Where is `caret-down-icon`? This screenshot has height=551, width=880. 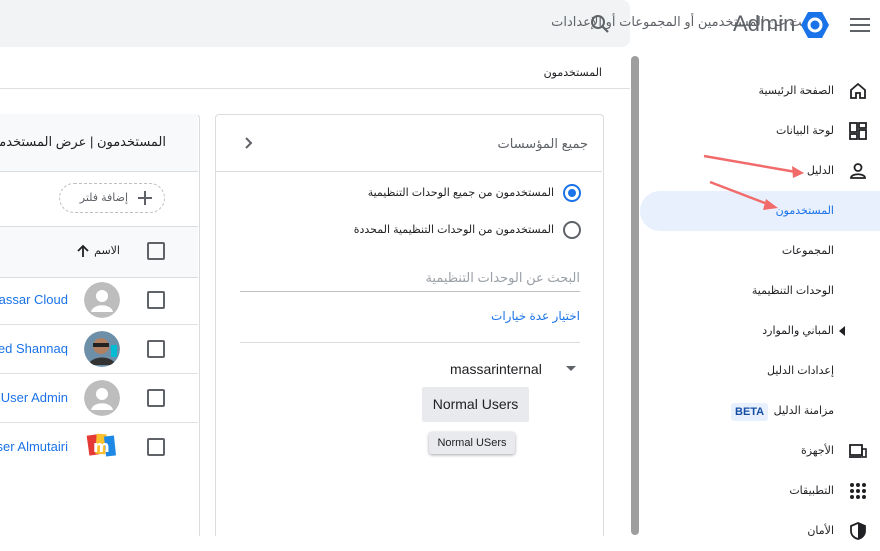
caret-down-icon is located at coordinates (571, 368).